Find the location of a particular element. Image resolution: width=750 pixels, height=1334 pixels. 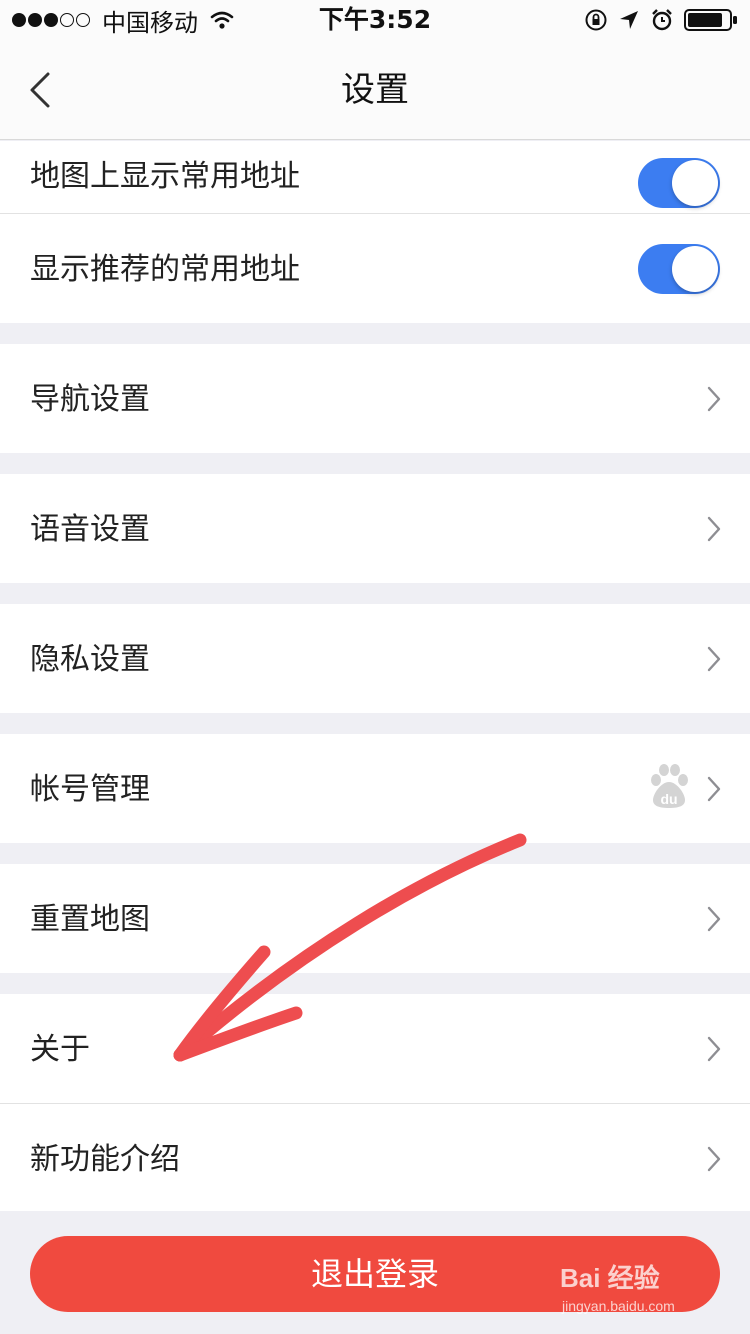

page-title: 设置 is located at coordinates (375, 90).